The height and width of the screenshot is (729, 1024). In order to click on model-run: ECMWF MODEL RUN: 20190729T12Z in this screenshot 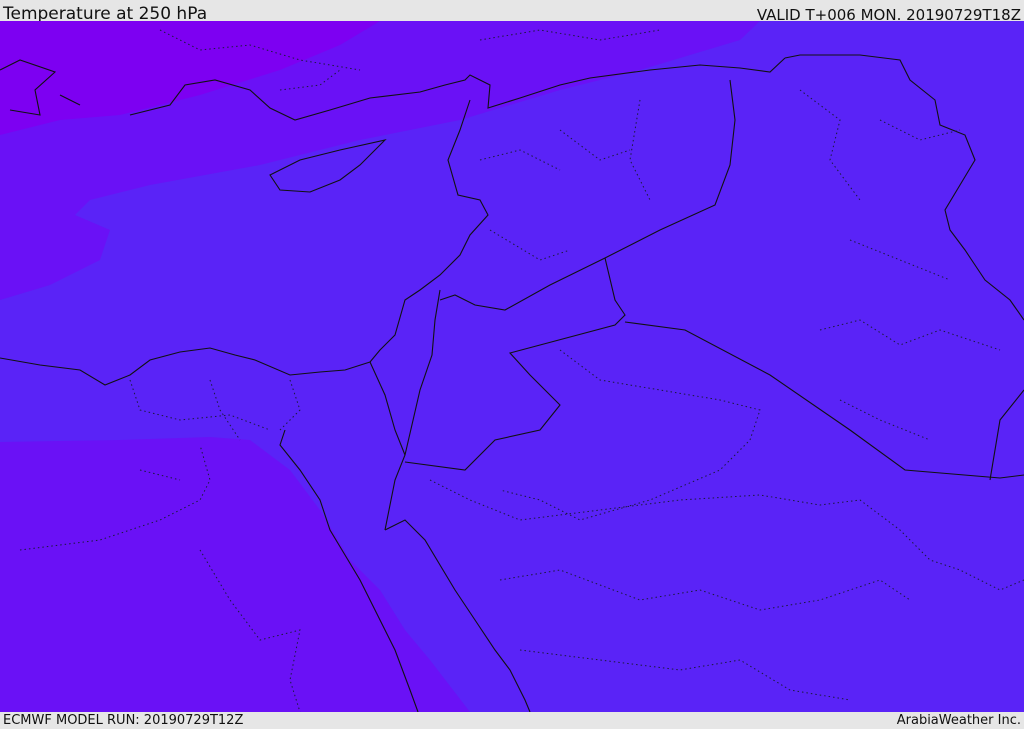, I will do `click(123, 720)`.